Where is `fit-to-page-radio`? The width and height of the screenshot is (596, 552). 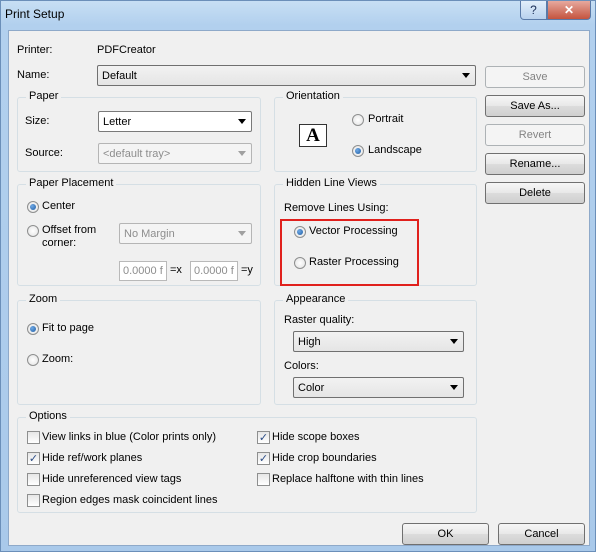 fit-to-page-radio is located at coordinates (33, 329).